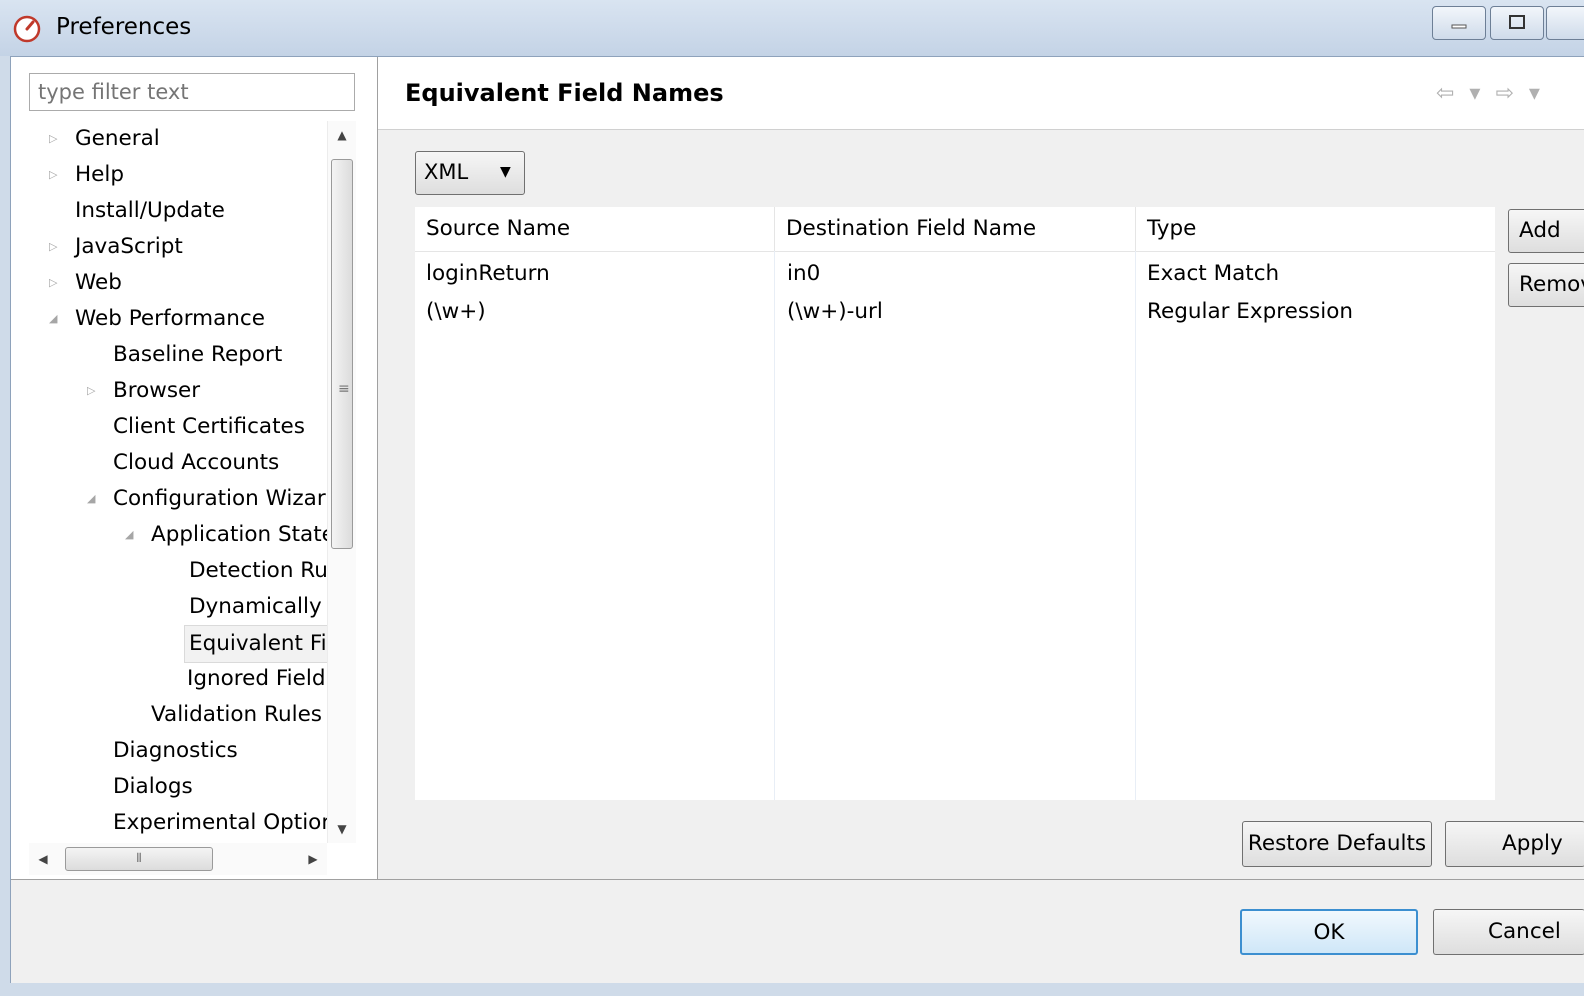 This screenshot has width=1584, height=996. I want to click on cell-type: Regular Expression, so click(1250, 311).